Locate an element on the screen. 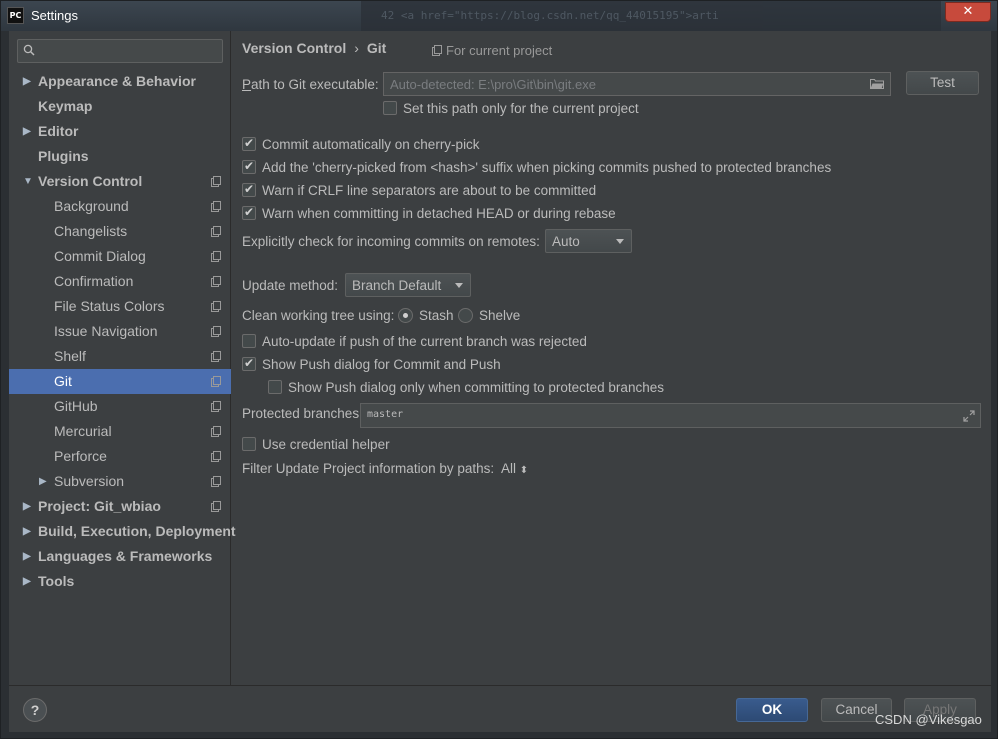  update-method-value: Branch Default is located at coordinates (397, 285).